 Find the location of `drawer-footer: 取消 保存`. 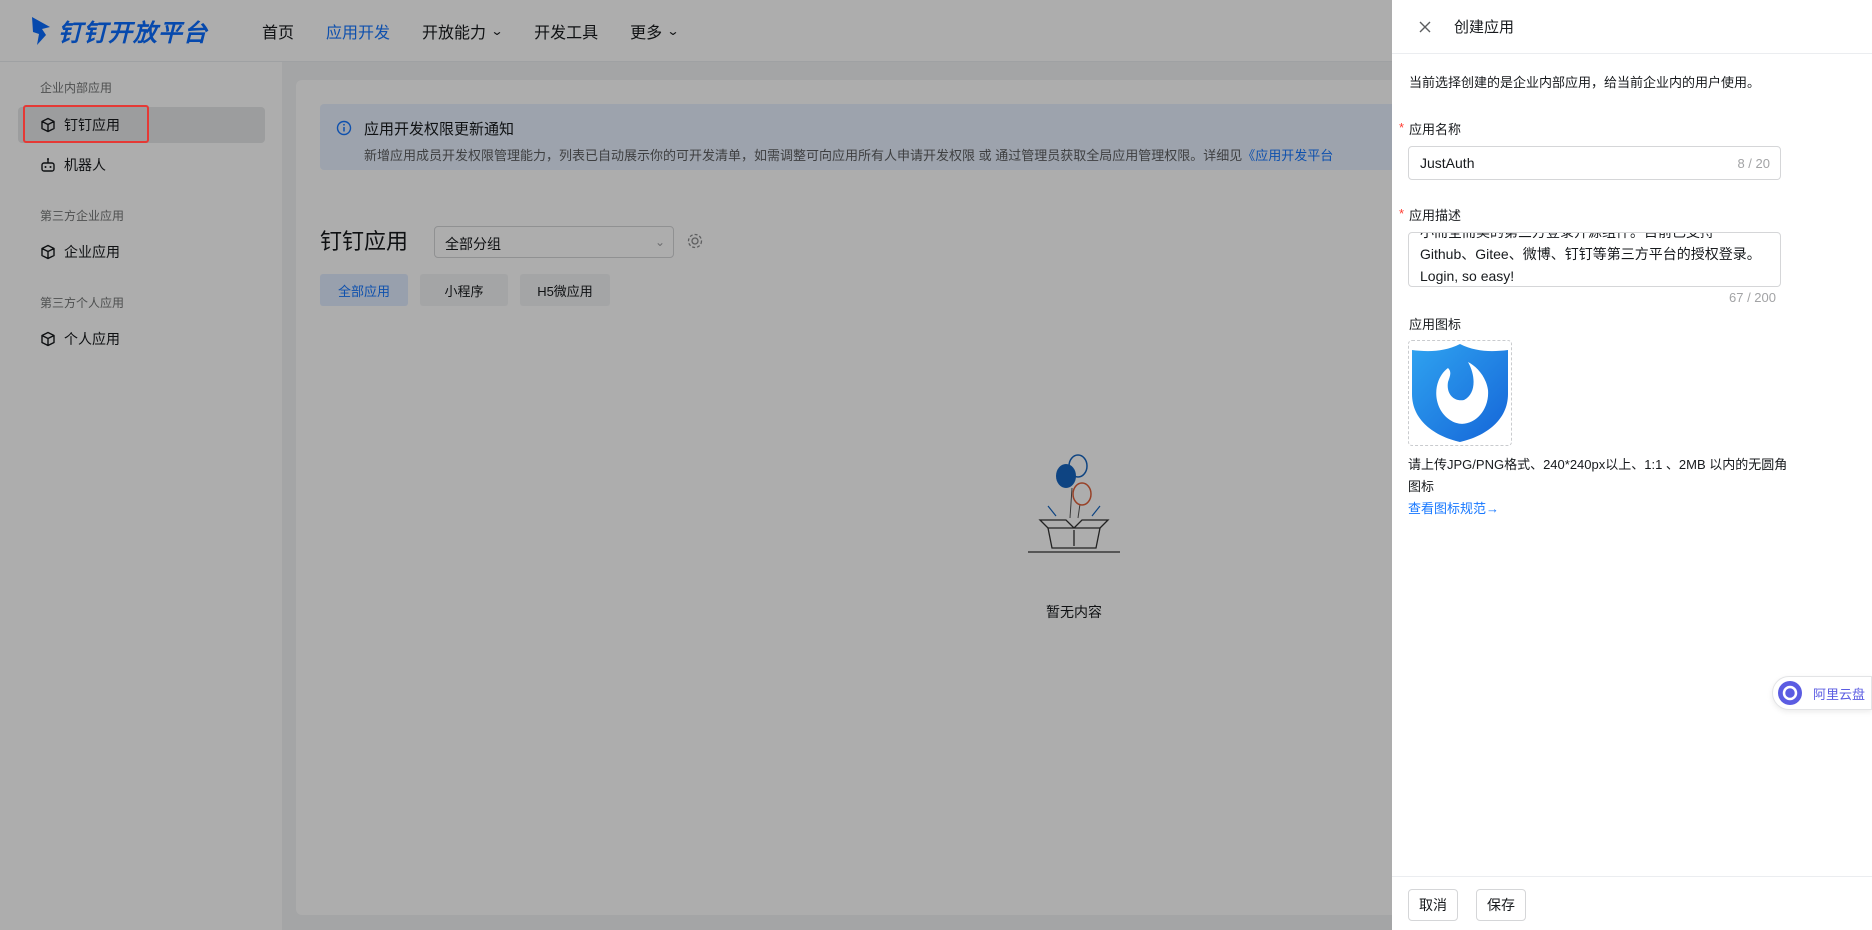

drawer-footer: 取消 保存 is located at coordinates (1632, 903).